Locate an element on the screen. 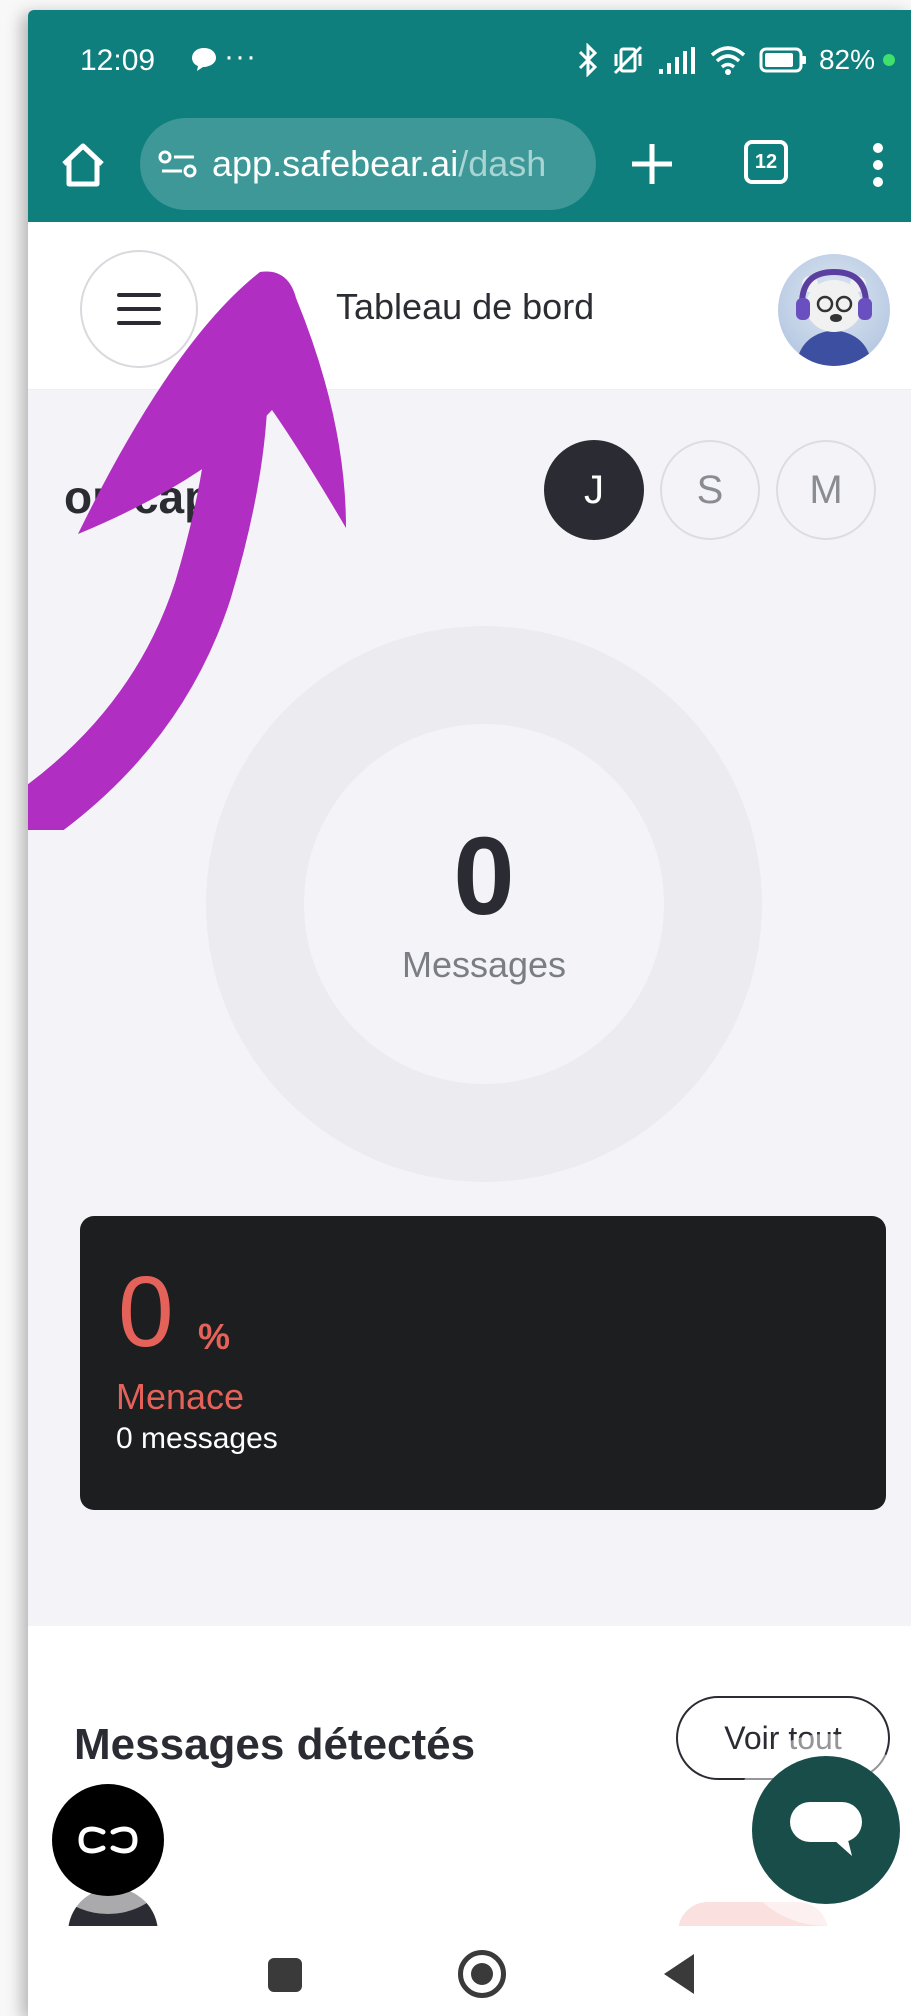  browser-menu-icon is located at coordinates (878, 165).